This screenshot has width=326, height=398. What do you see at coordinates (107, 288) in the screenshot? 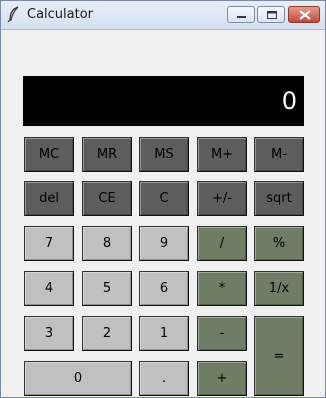
I see `digit-5-button: 5` at bounding box center [107, 288].